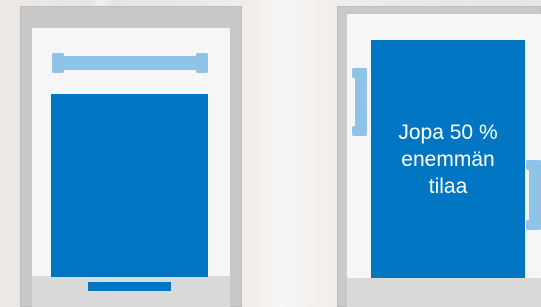 Image resolution: width=541 pixels, height=307 pixels. I want to click on top-rail-bar, so click(130, 63).